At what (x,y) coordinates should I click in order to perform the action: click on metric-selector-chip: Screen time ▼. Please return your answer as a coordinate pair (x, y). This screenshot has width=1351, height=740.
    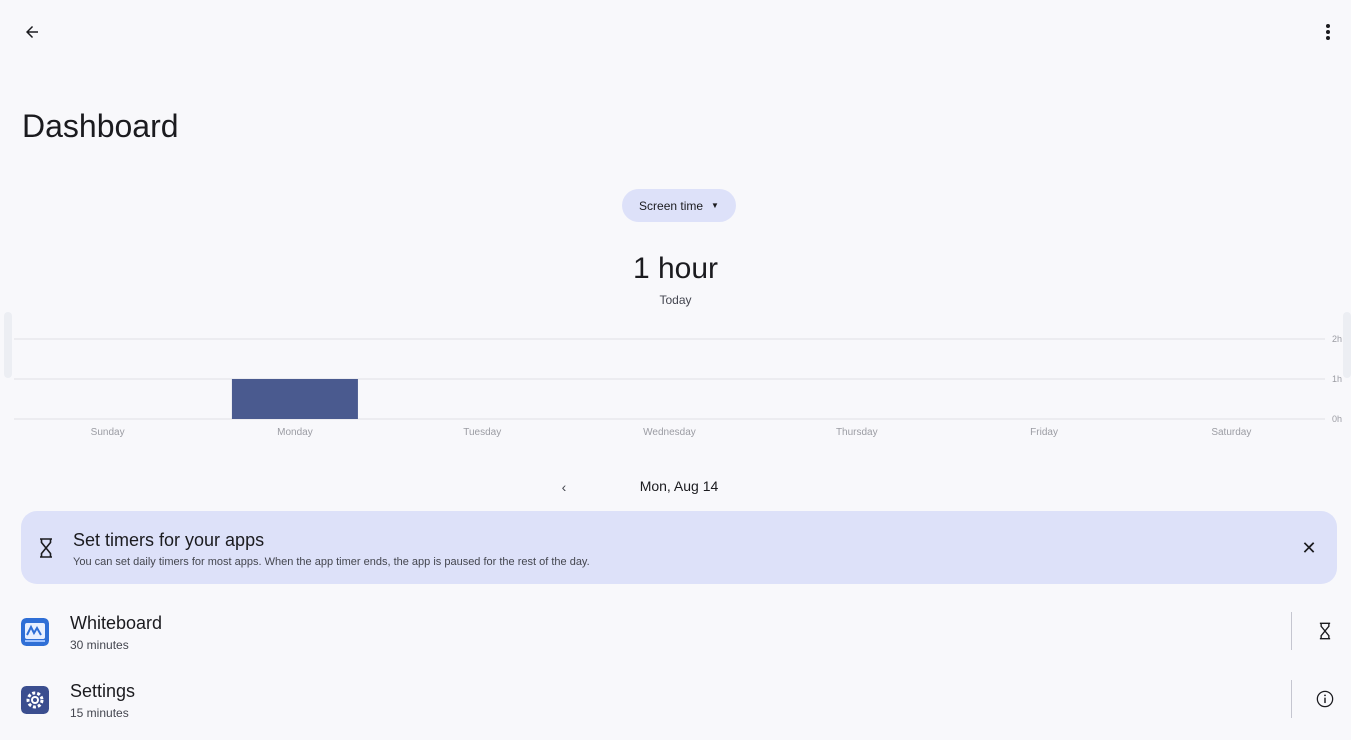
    Looking at the image, I should click on (679, 205).